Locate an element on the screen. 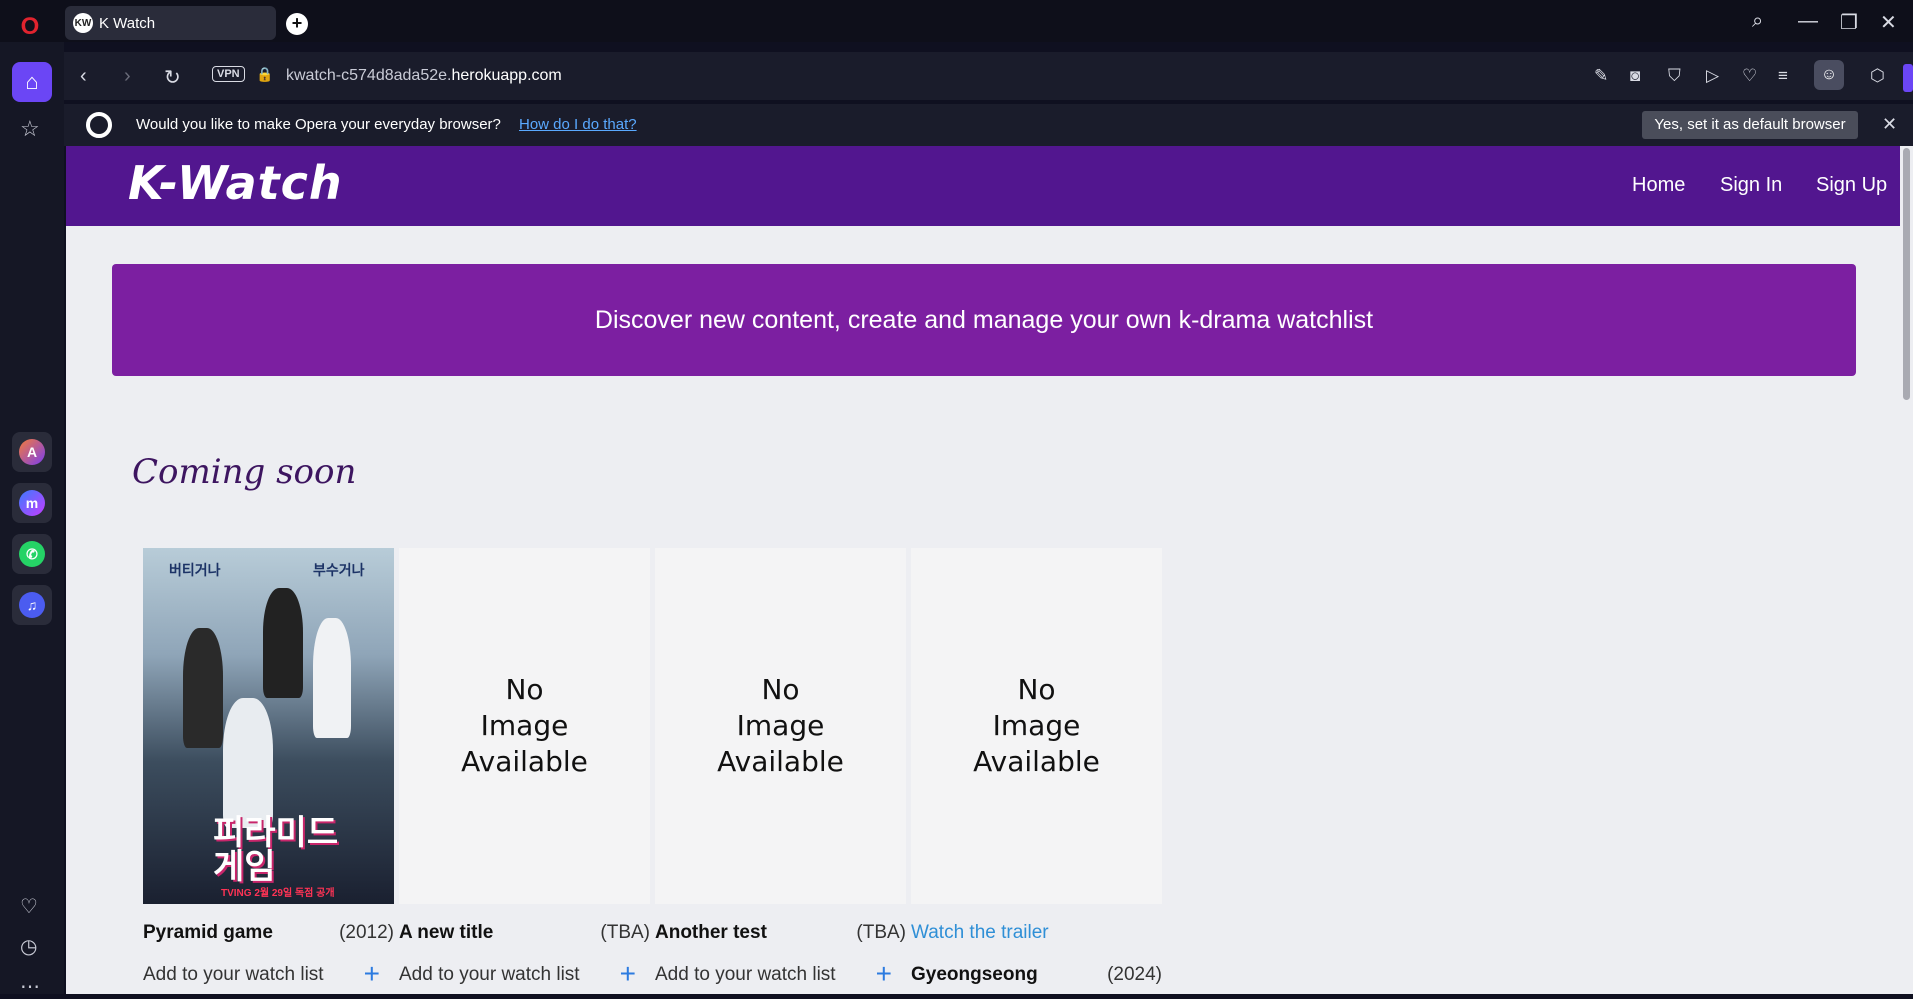  scrollbar-thumb is located at coordinates (1906, 274).